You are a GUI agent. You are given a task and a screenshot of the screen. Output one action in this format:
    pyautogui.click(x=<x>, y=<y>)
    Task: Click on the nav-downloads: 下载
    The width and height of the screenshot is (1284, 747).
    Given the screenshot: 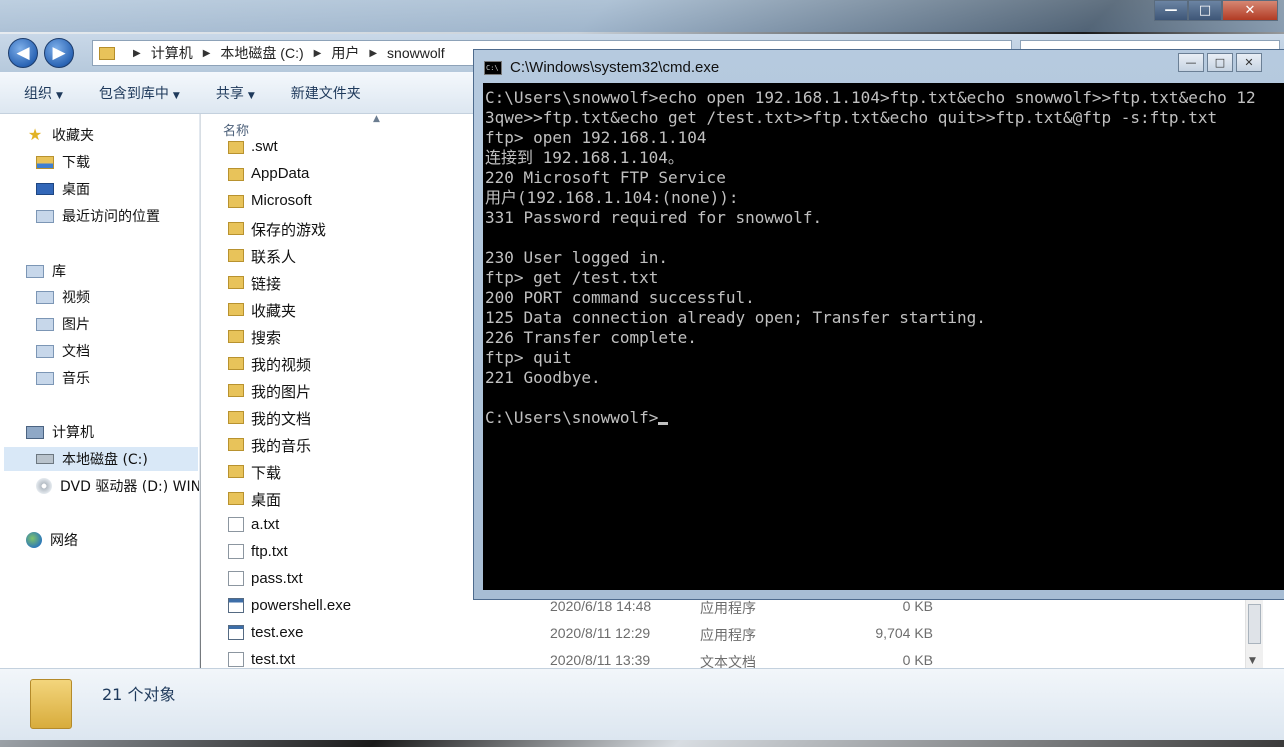 What is the action you would take?
    pyautogui.click(x=63, y=162)
    